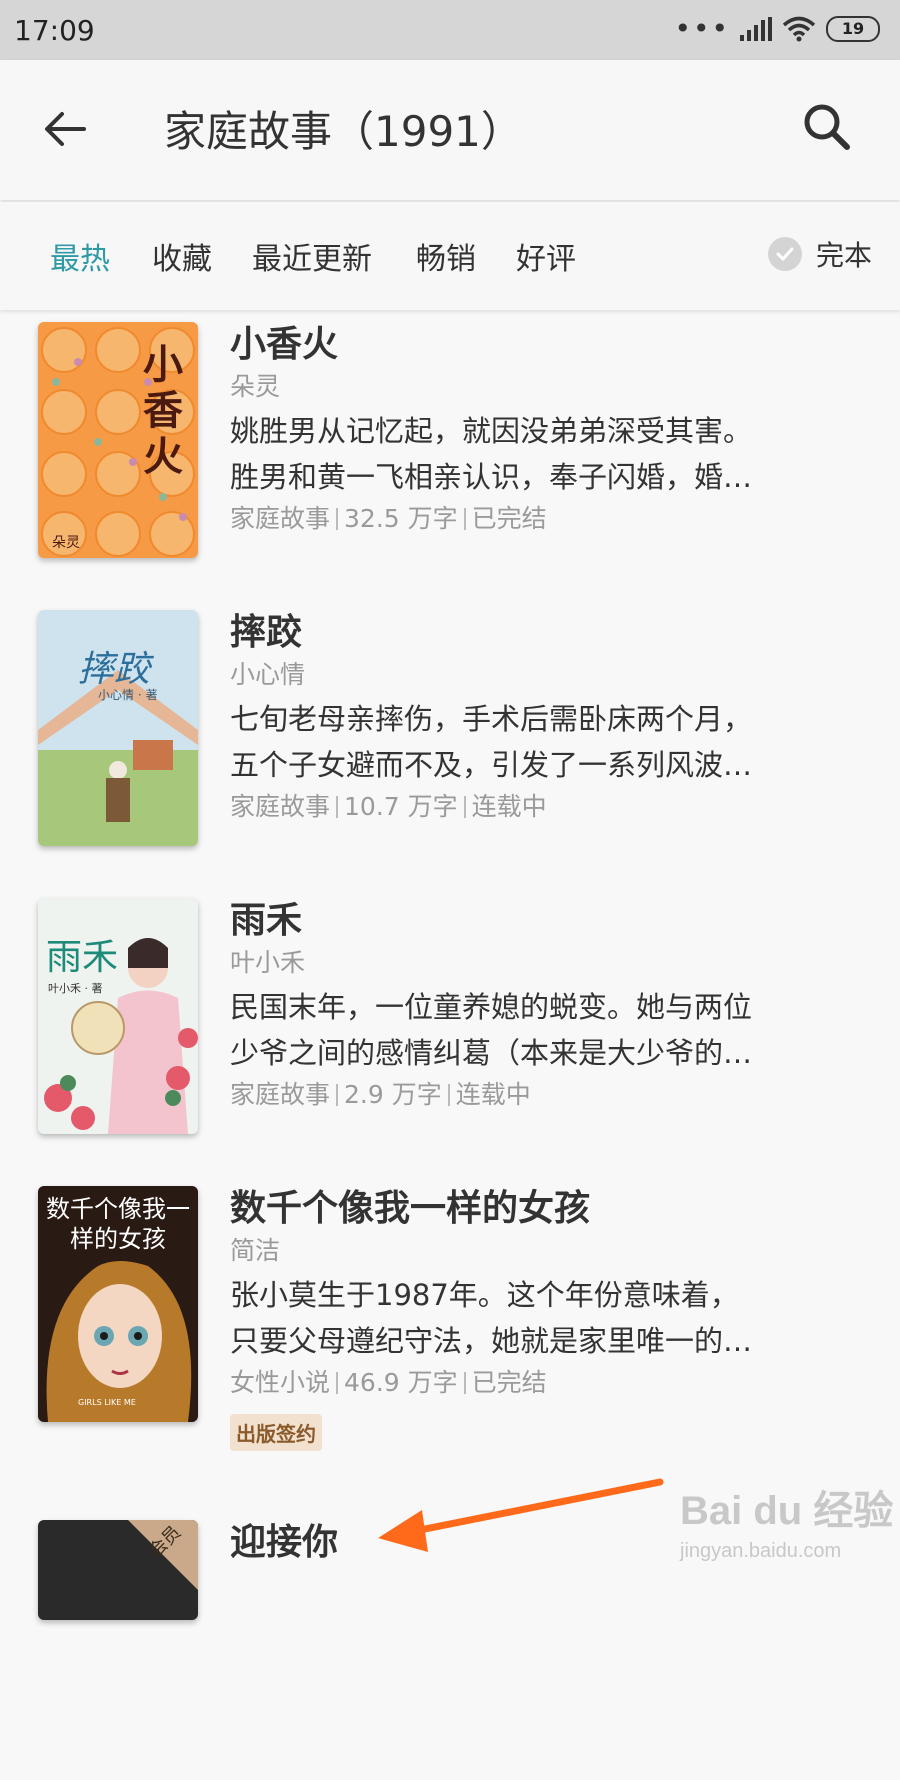 This screenshot has width=900, height=1780. I want to click on status-bar: 17:09 ••• 19, so click(450, 30).